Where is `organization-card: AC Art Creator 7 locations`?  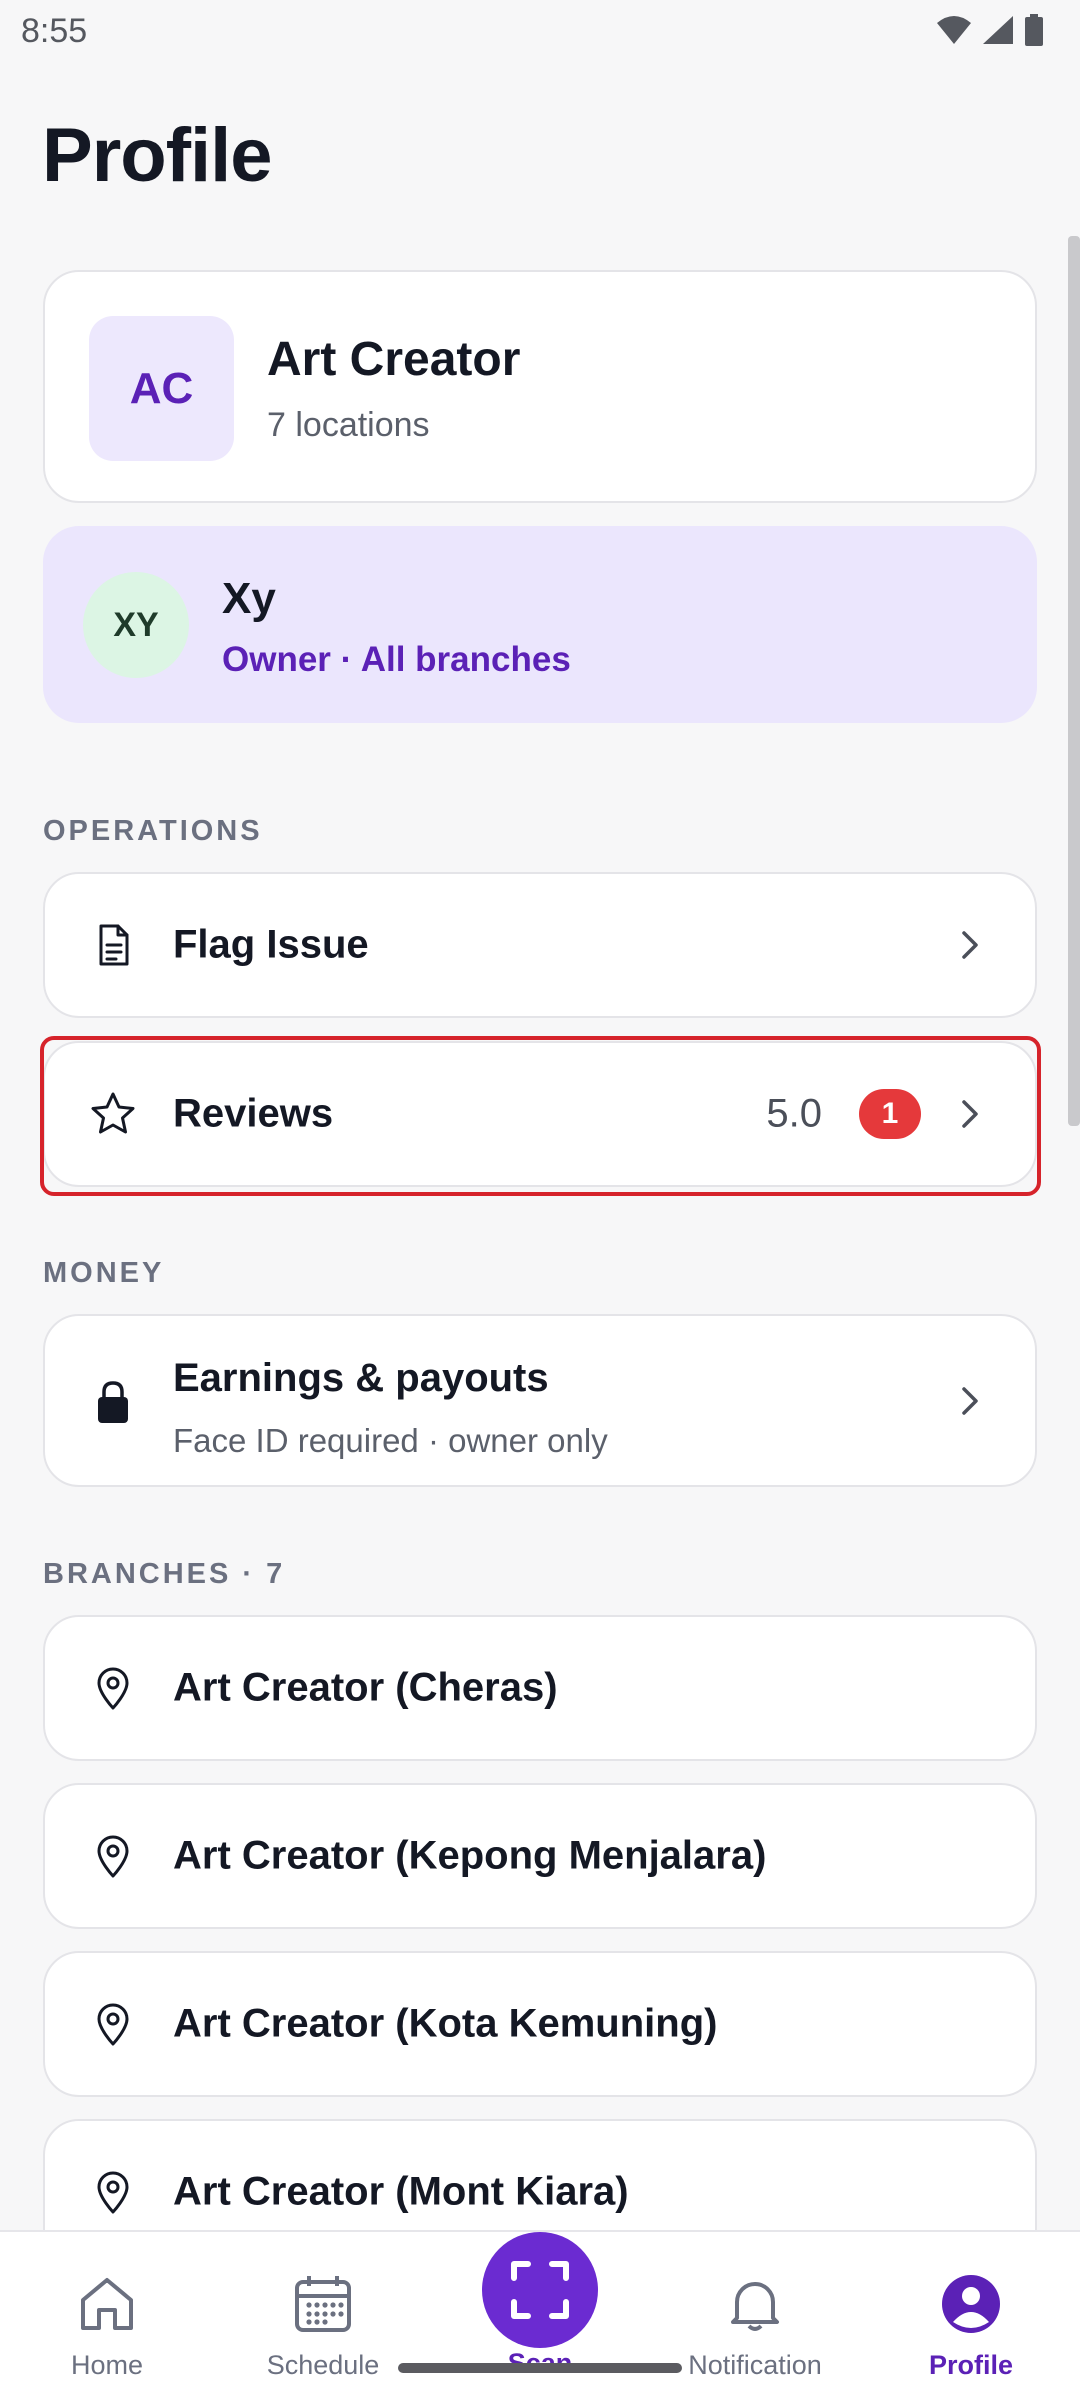 organization-card: AC Art Creator 7 locations is located at coordinates (540, 386).